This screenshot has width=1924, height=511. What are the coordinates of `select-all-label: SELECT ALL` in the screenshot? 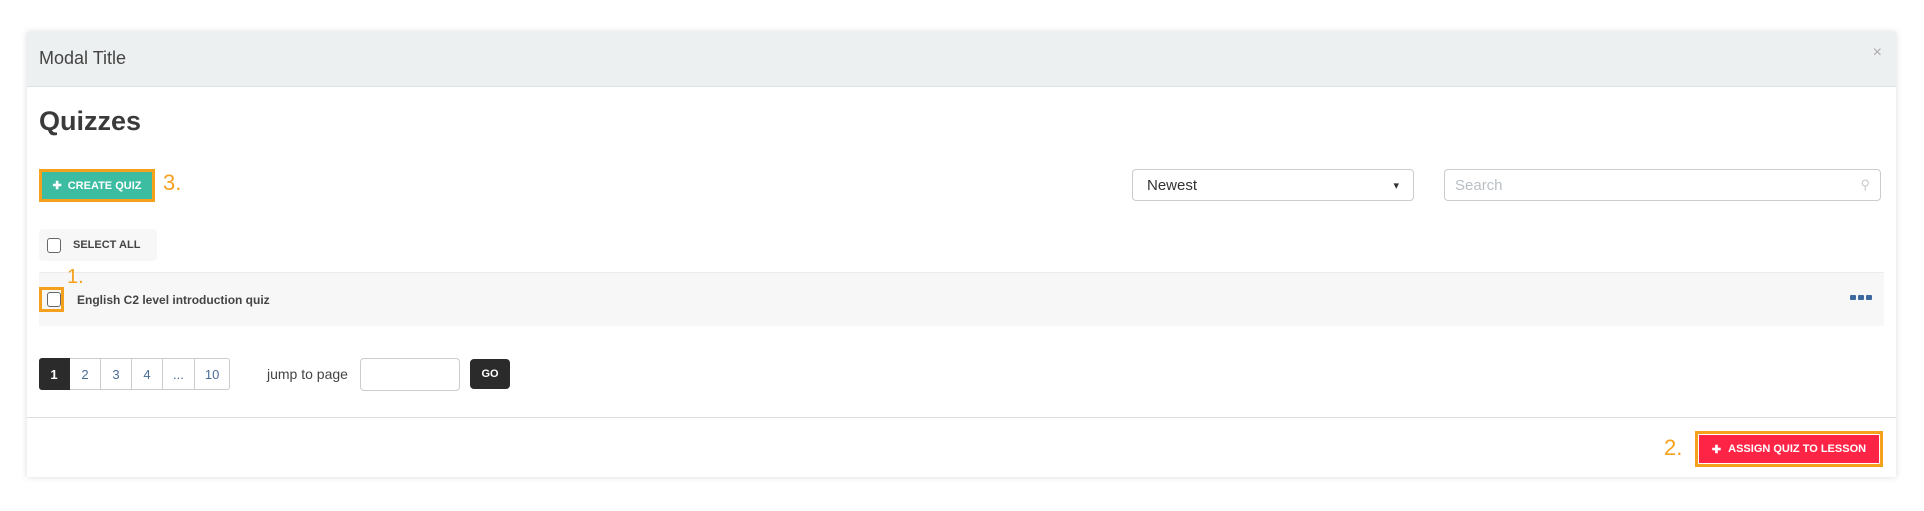 It's located at (107, 245).